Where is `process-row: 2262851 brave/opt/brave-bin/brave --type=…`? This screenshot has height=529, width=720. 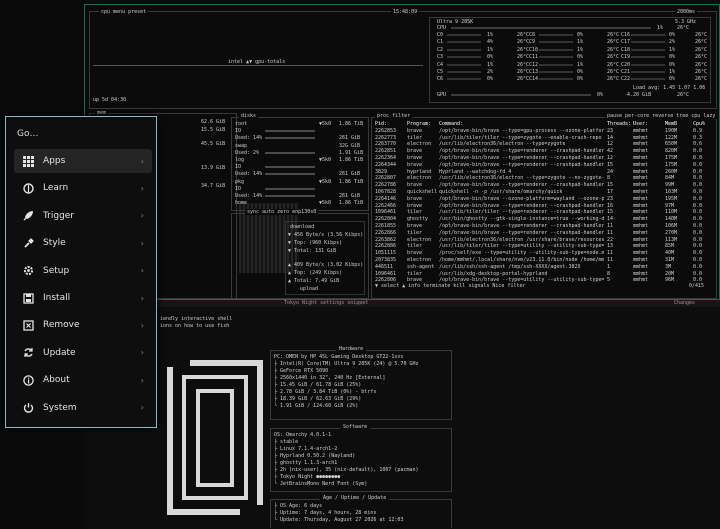
process-row: 2262851 brave/opt/brave-bin/brave --type=… is located at coordinates (543, 151).